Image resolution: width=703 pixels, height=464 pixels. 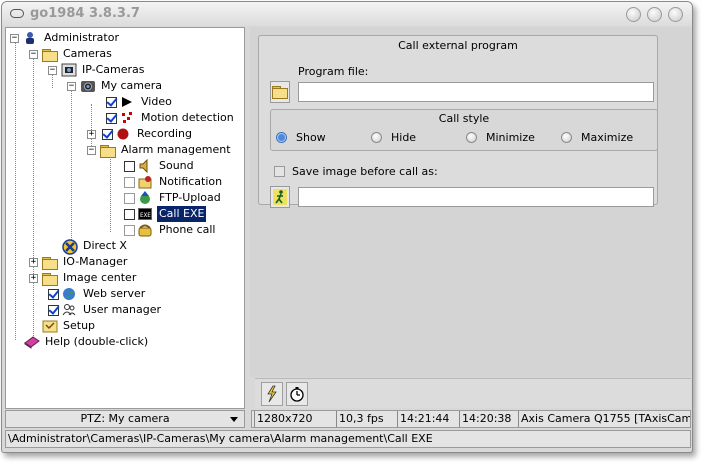 I want to click on style-show-radio: Show, so click(x=301, y=137).